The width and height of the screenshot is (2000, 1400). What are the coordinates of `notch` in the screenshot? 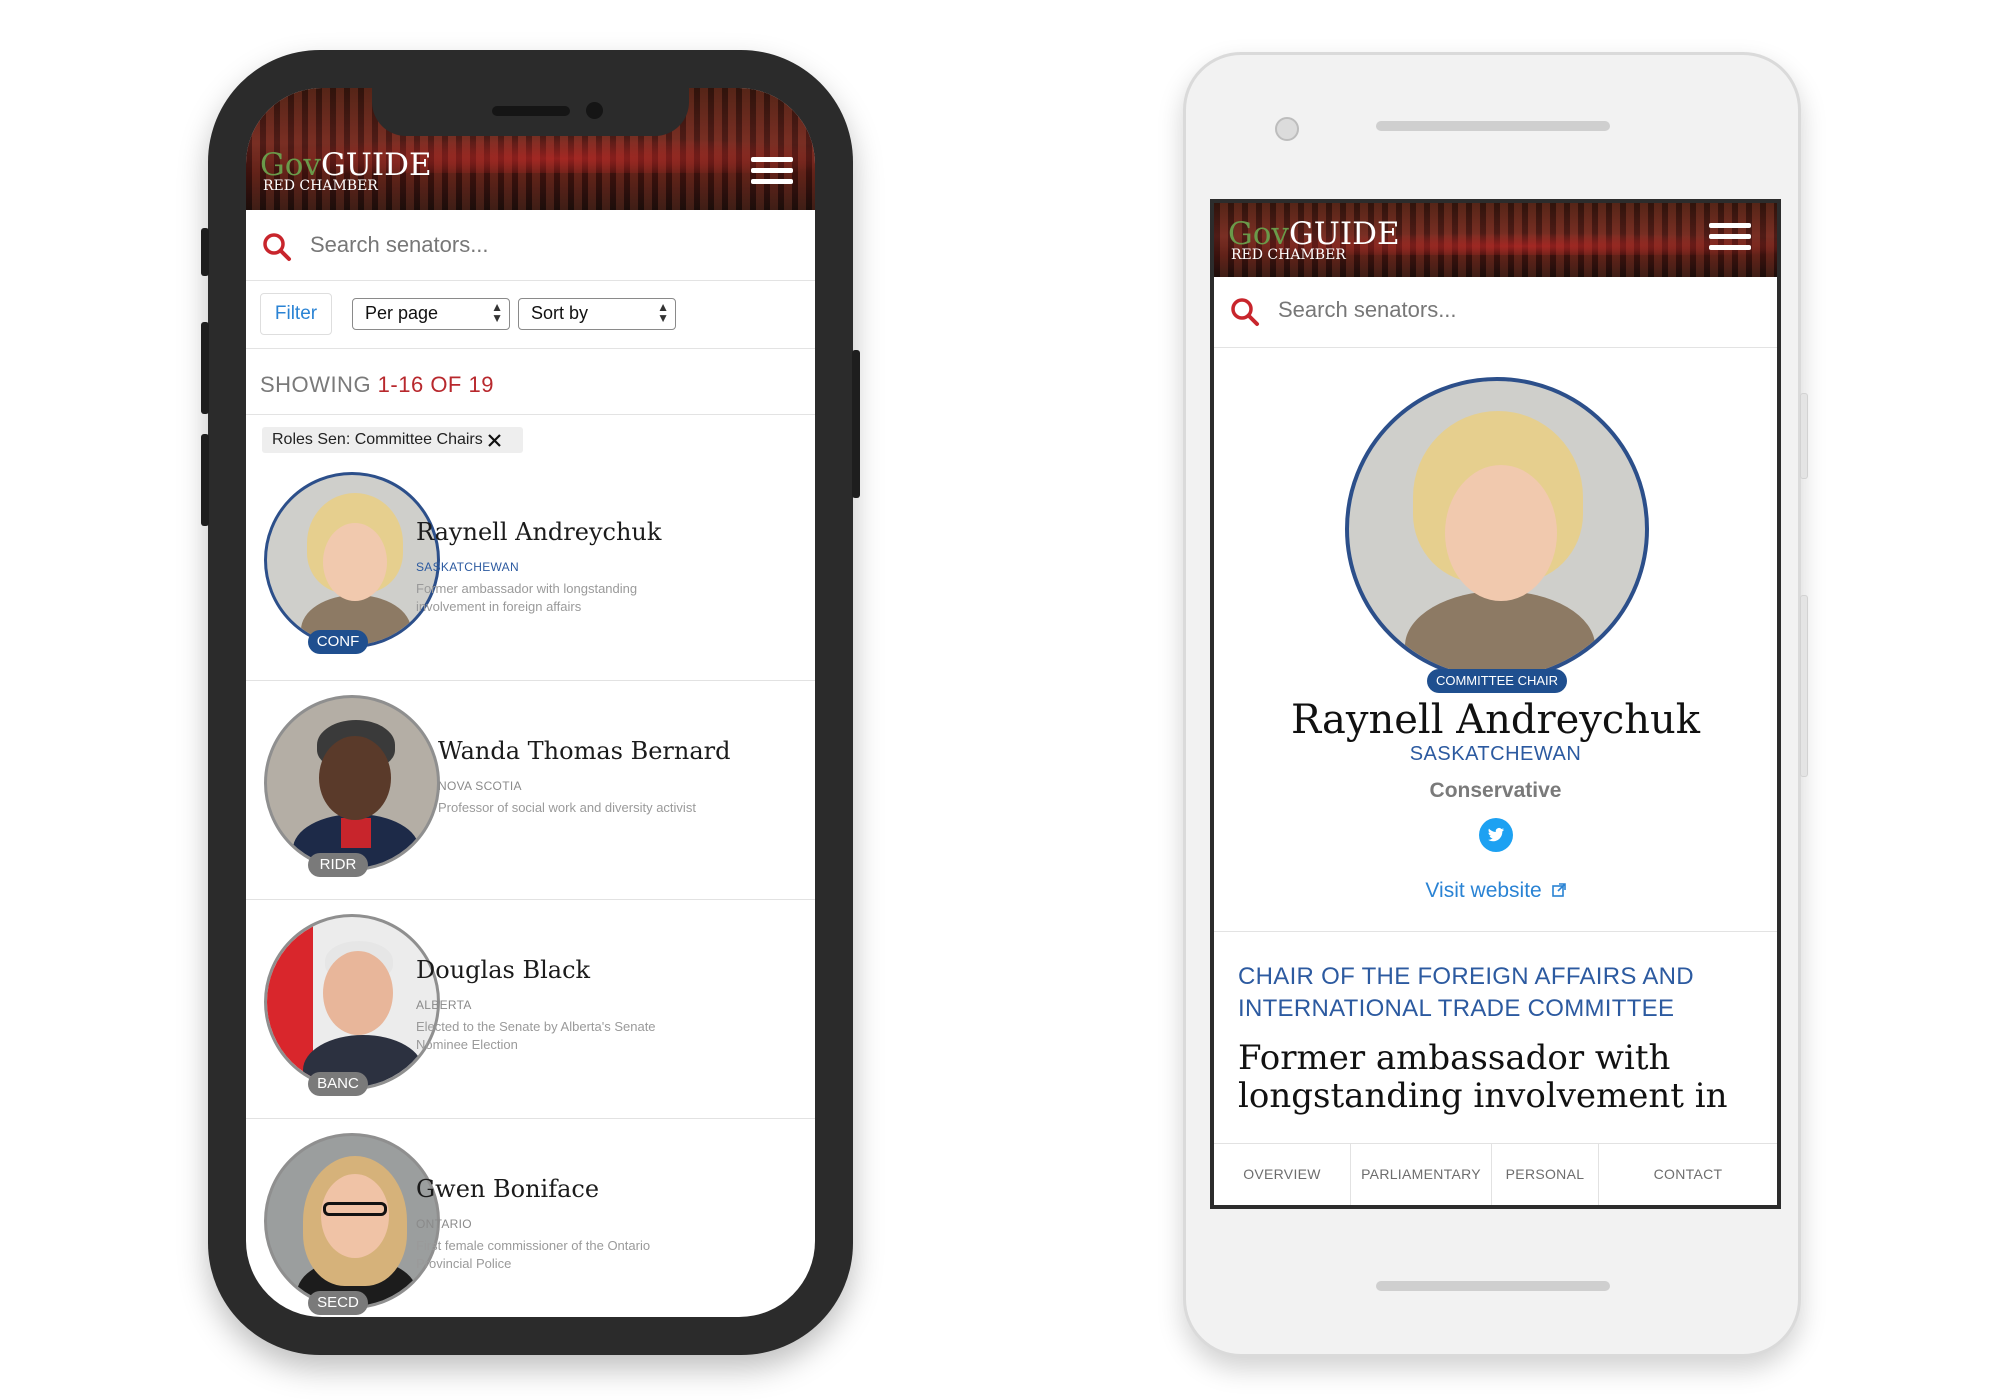 It's located at (530, 112).